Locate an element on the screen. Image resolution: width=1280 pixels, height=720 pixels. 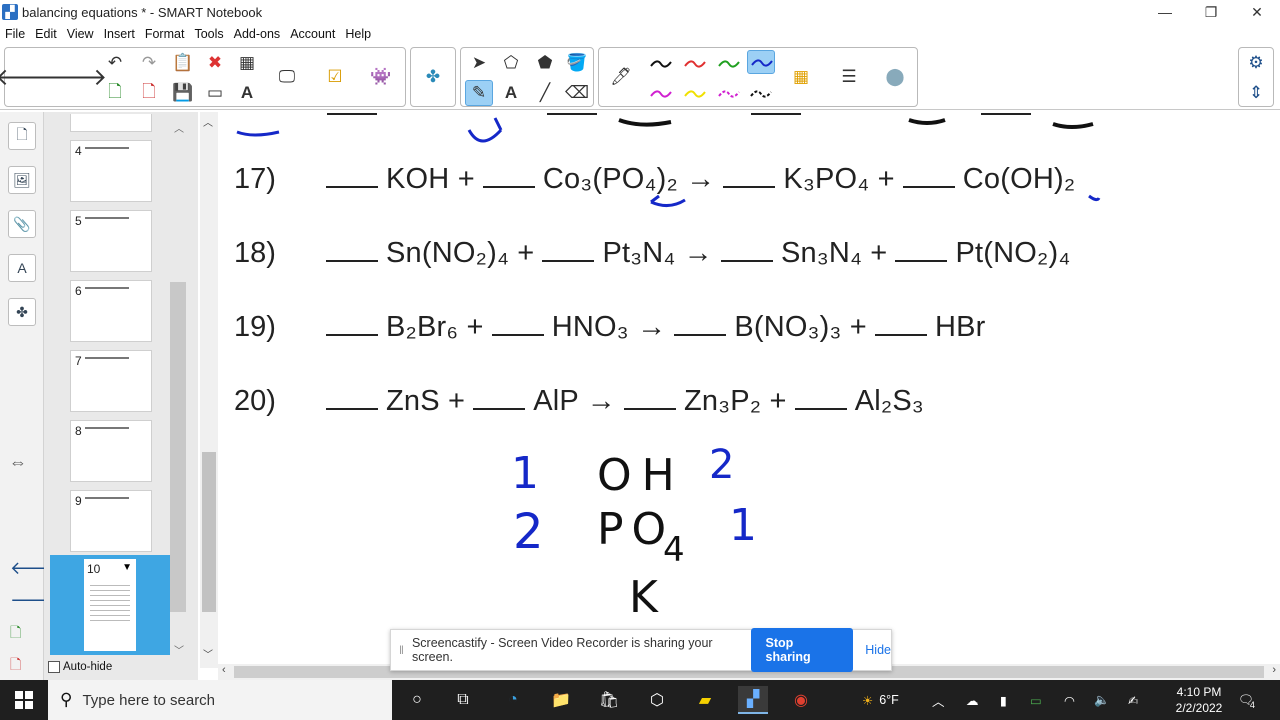
undo-icon: ↶ is located at coordinates (115, 63).